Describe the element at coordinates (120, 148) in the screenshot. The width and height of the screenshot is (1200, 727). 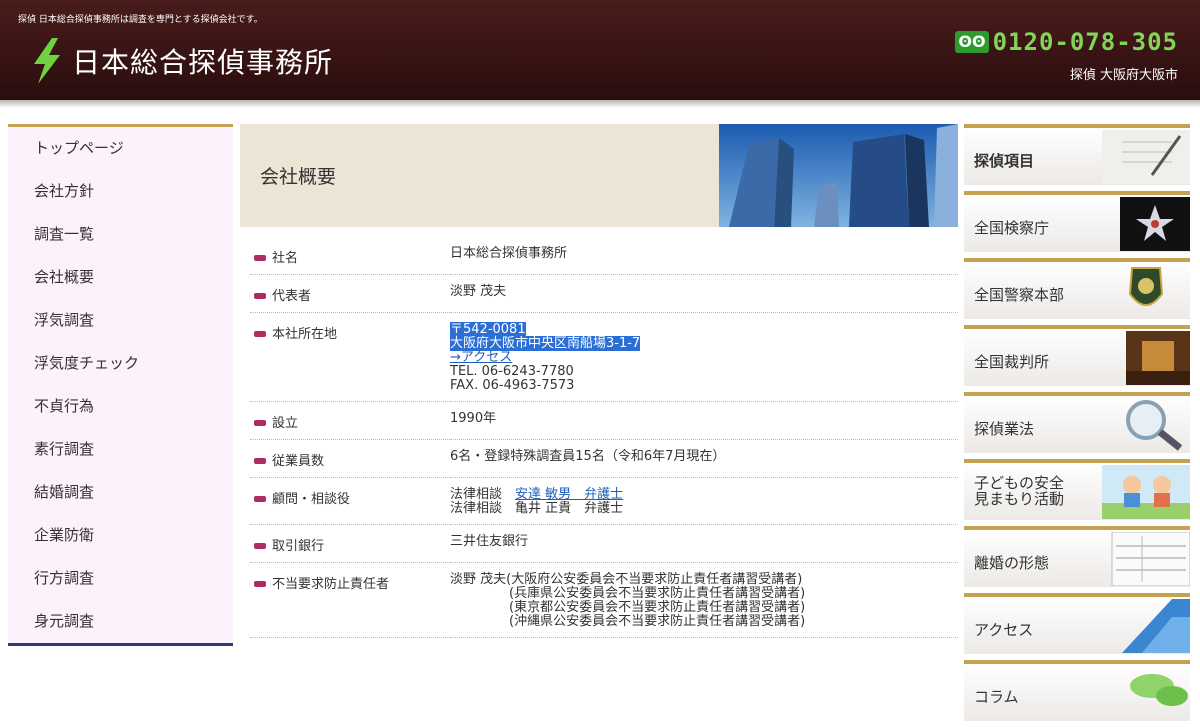
I see `sidebar-item-top: トップページ` at that location.